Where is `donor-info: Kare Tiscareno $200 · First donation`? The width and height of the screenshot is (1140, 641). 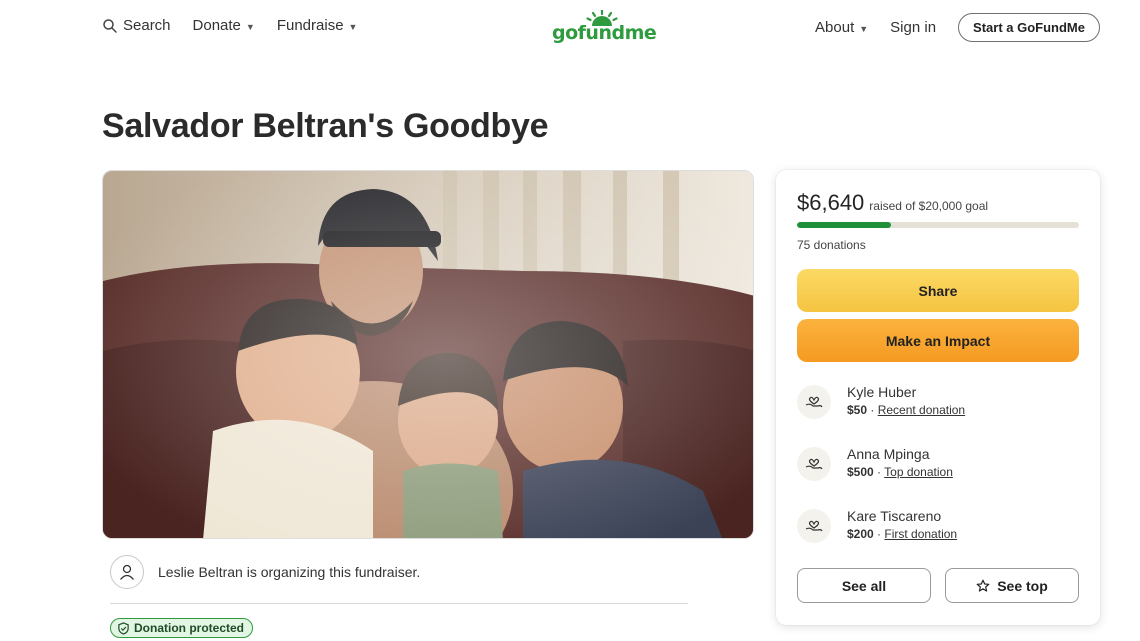 donor-info: Kare Tiscareno $200 · First donation is located at coordinates (902, 524).